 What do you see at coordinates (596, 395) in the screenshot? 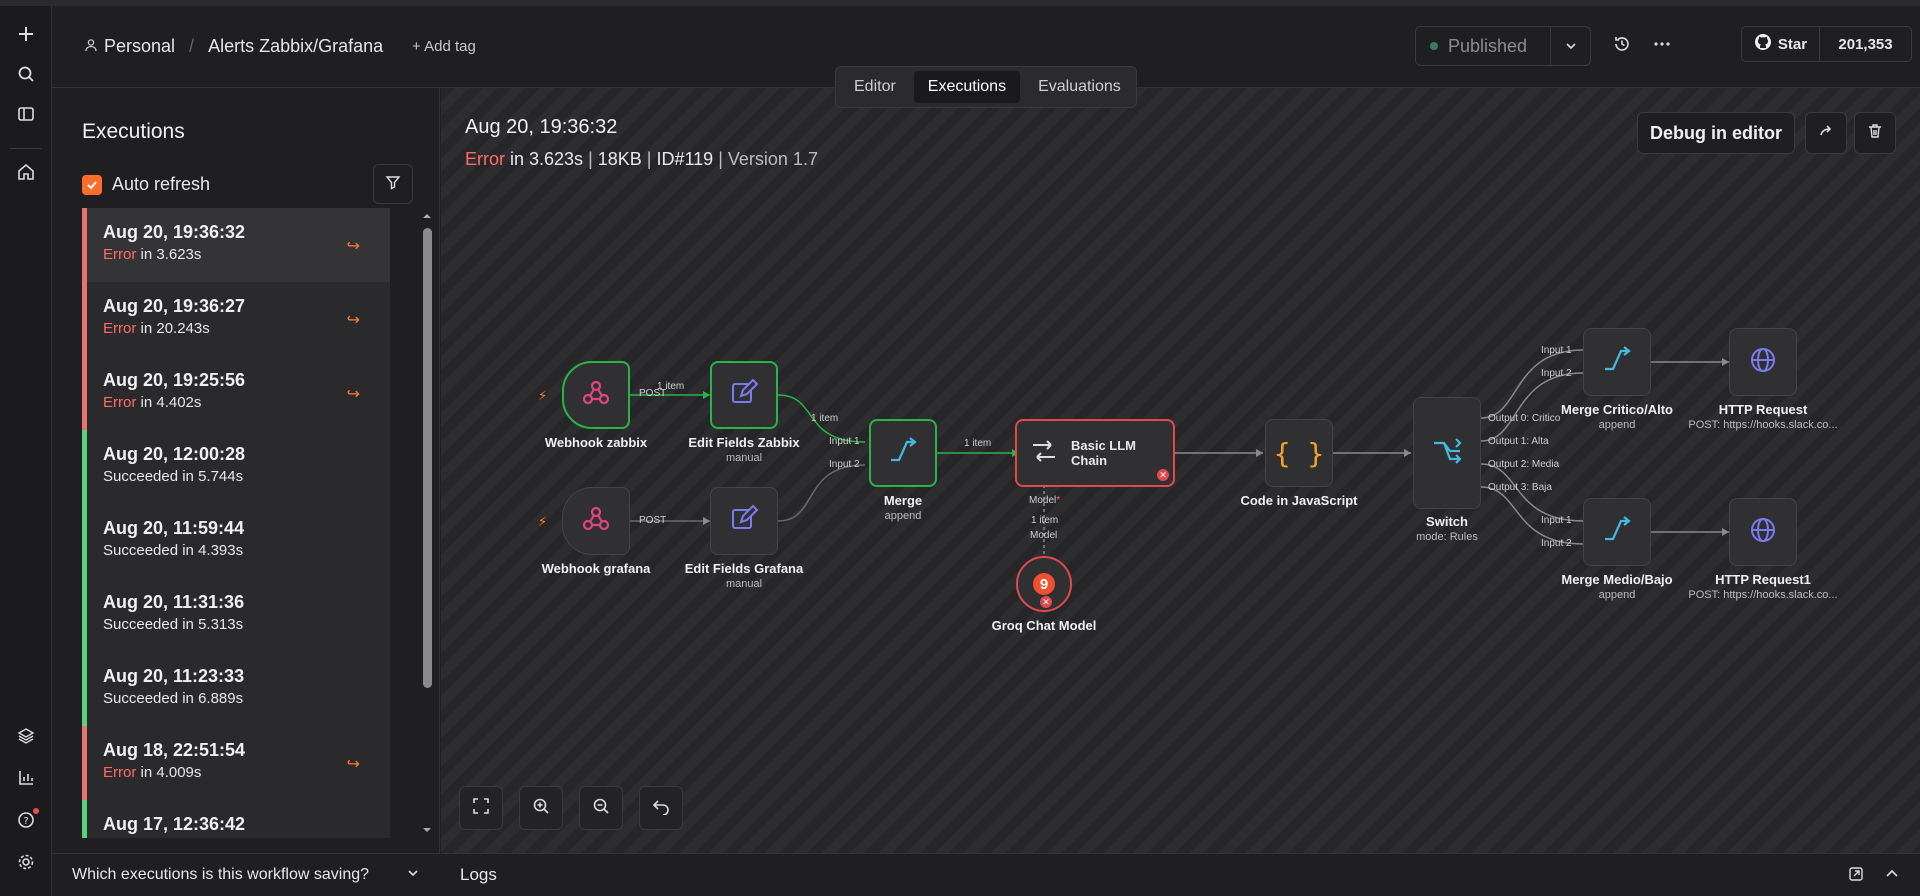
I see `node-webhook-zabbix` at bounding box center [596, 395].